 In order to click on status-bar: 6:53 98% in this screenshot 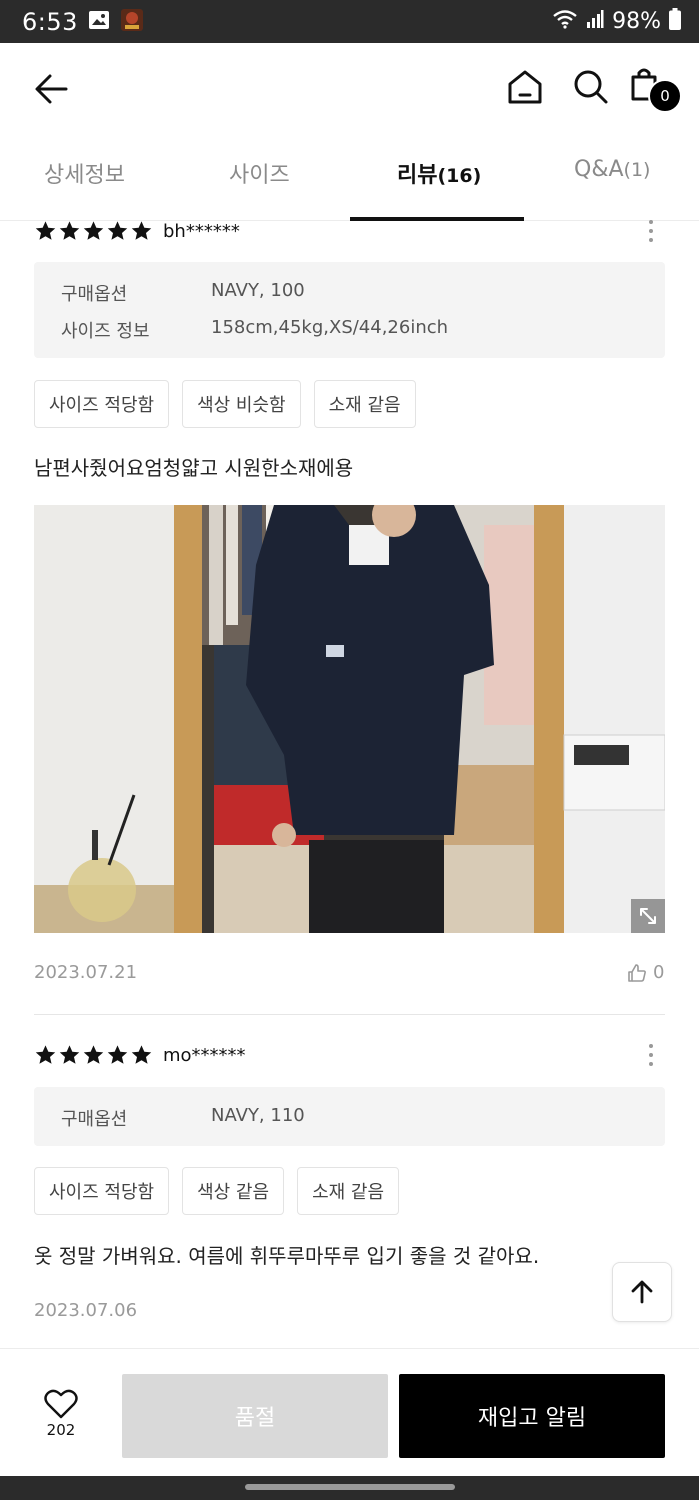, I will do `click(349, 21)`.